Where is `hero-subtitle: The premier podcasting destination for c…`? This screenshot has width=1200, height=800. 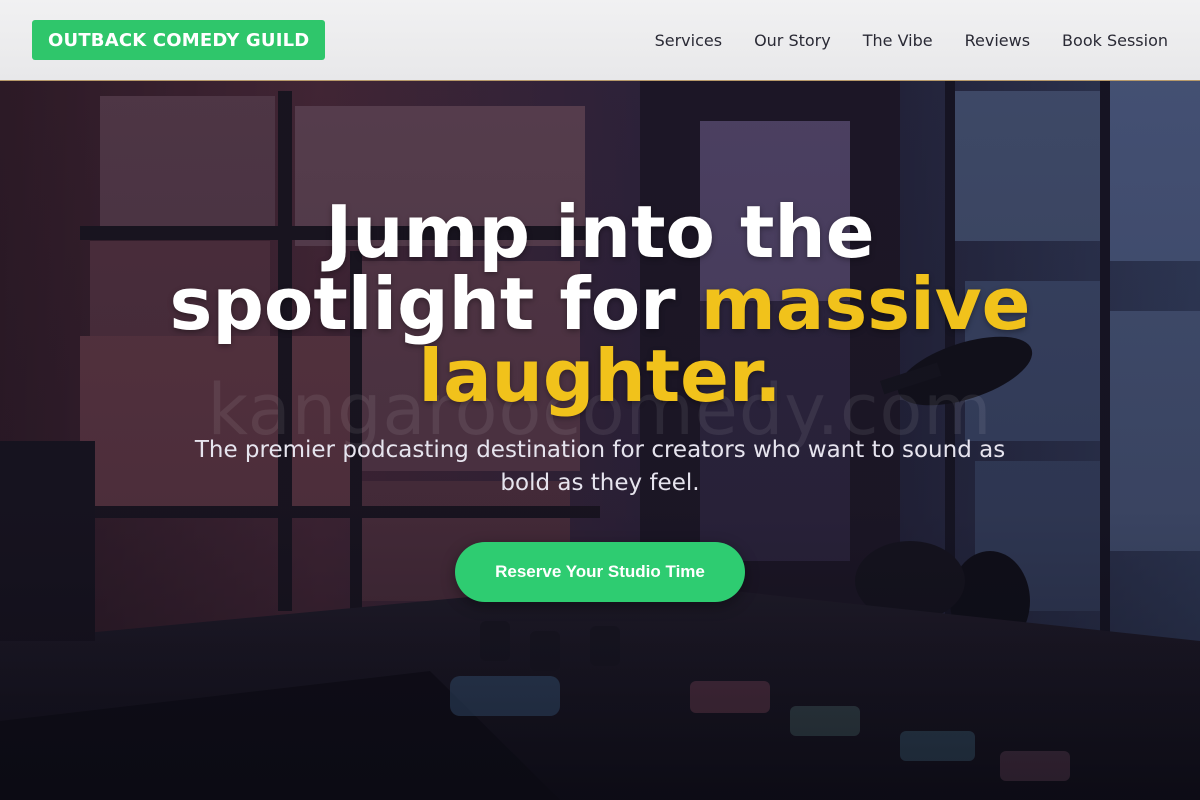 hero-subtitle: The premier podcasting destination for c… is located at coordinates (600, 466).